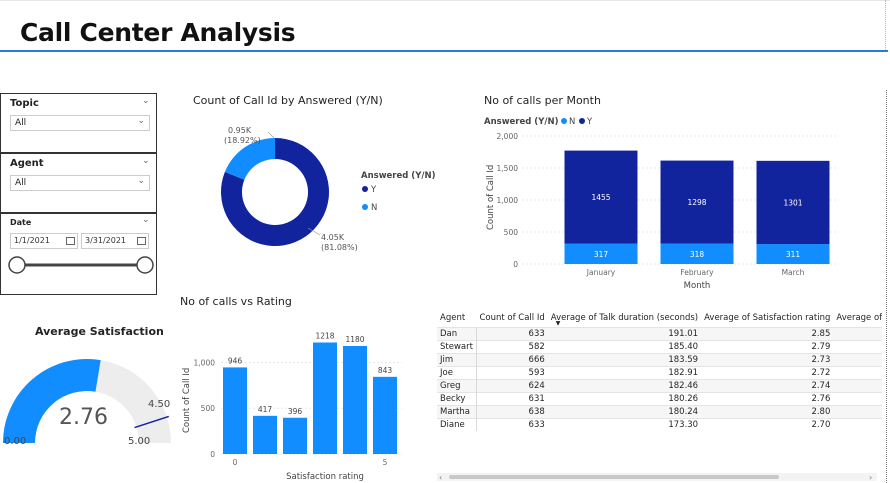  I want to click on x-axis-title: Month, so click(697, 286).